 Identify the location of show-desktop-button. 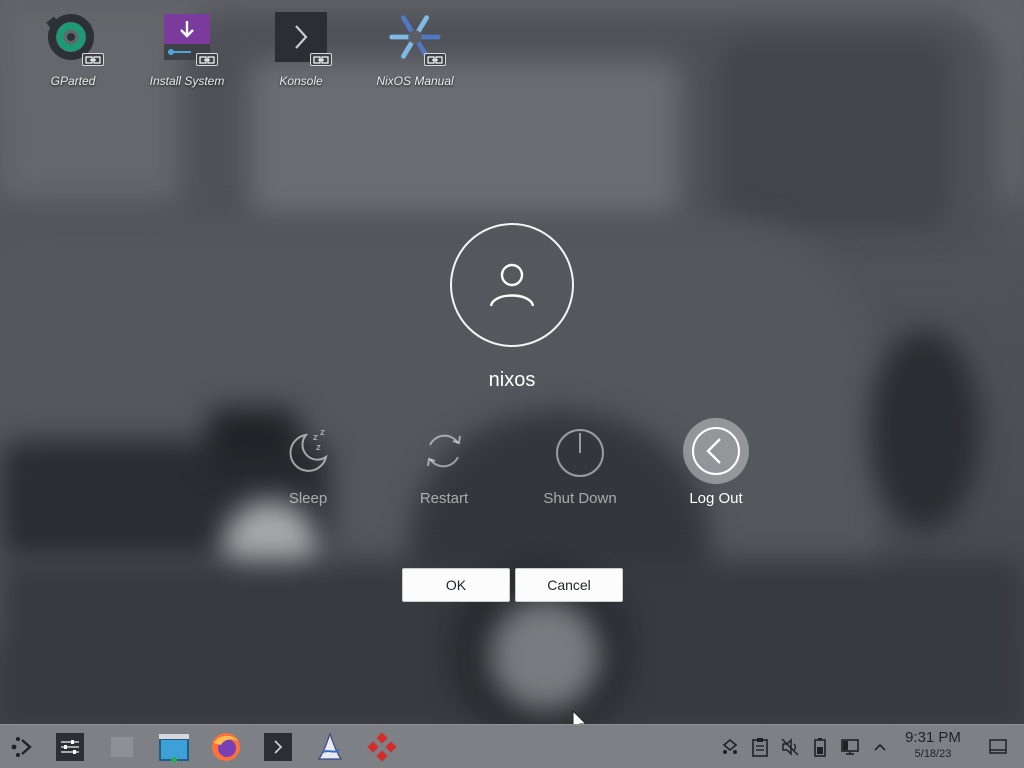
(998, 747).